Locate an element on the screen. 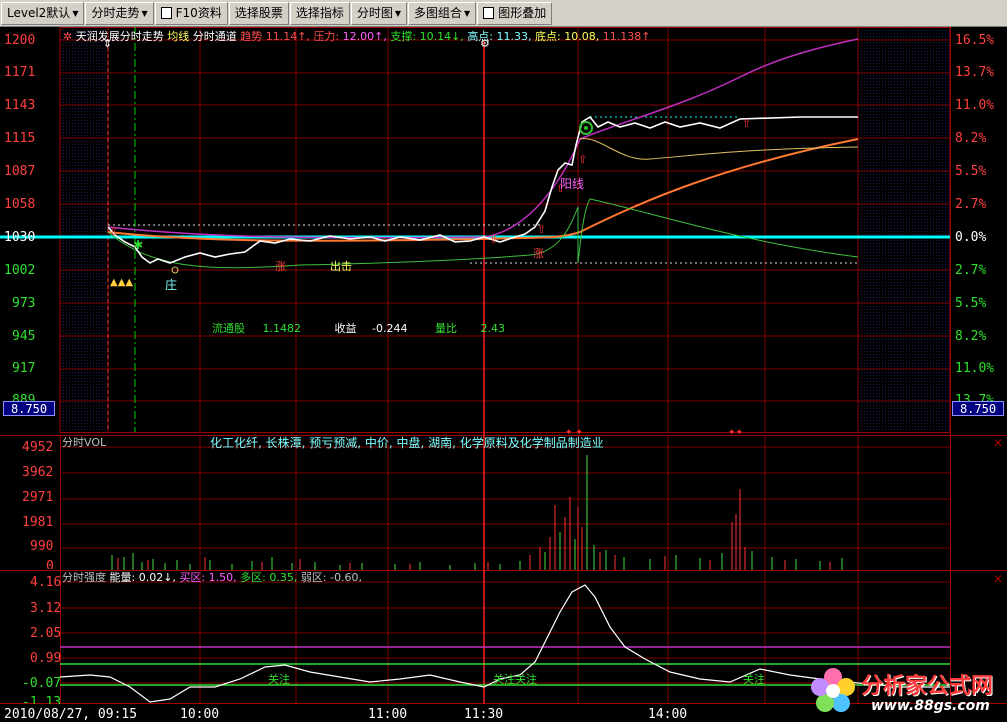  toolbar-f10-button: F10资料 is located at coordinates (191, 13).